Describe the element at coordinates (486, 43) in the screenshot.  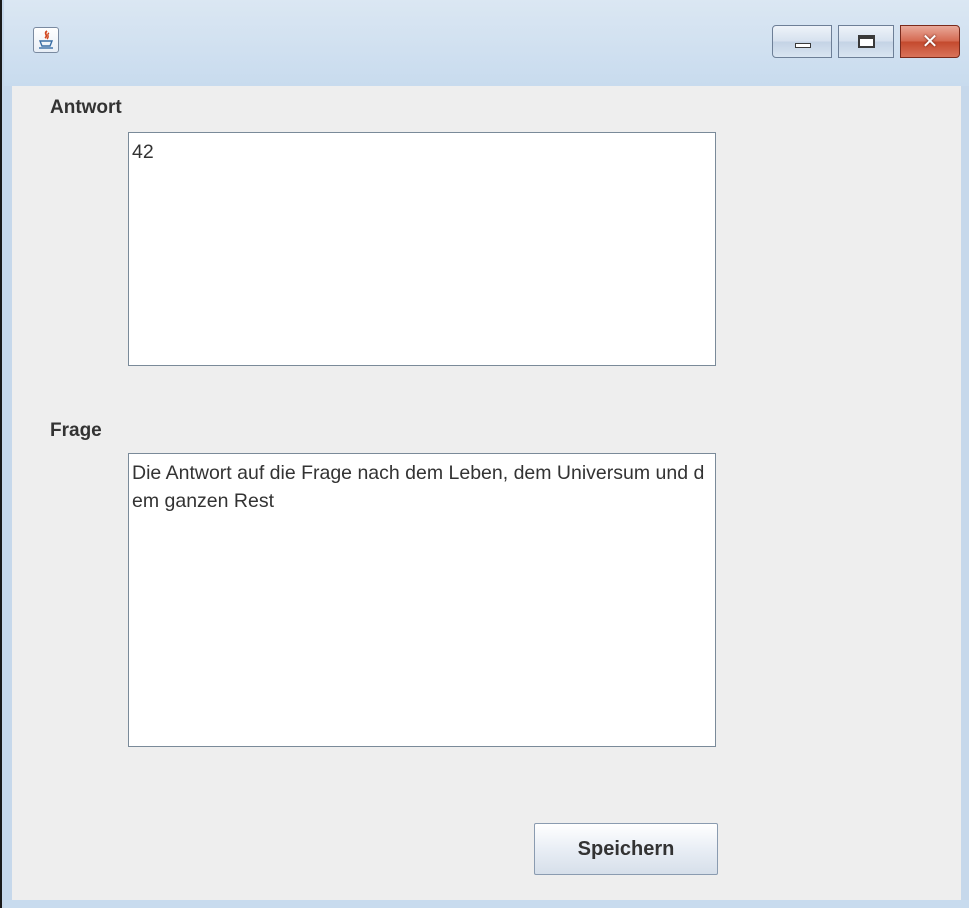
I see `title-bar: ✕` at that location.